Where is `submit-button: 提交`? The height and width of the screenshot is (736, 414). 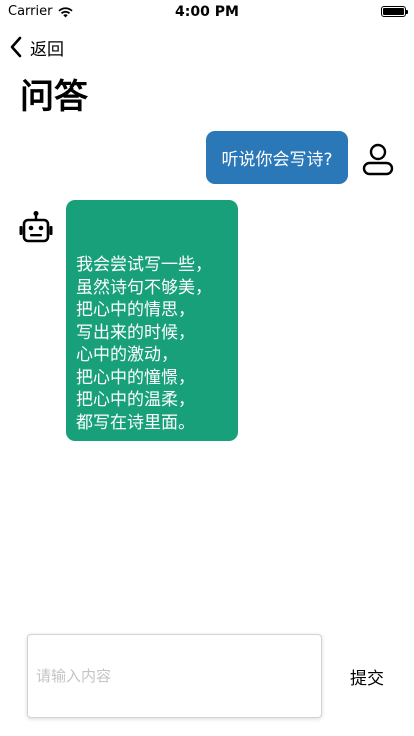
submit-button: 提交 is located at coordinates (367, 676).